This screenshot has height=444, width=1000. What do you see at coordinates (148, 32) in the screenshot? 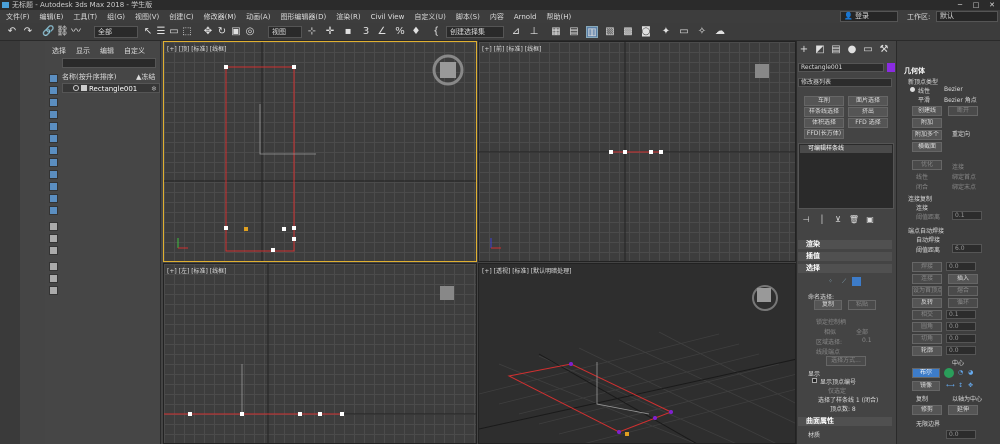
I see `select-object-icon: ↖` at bounding box center [148, 32].